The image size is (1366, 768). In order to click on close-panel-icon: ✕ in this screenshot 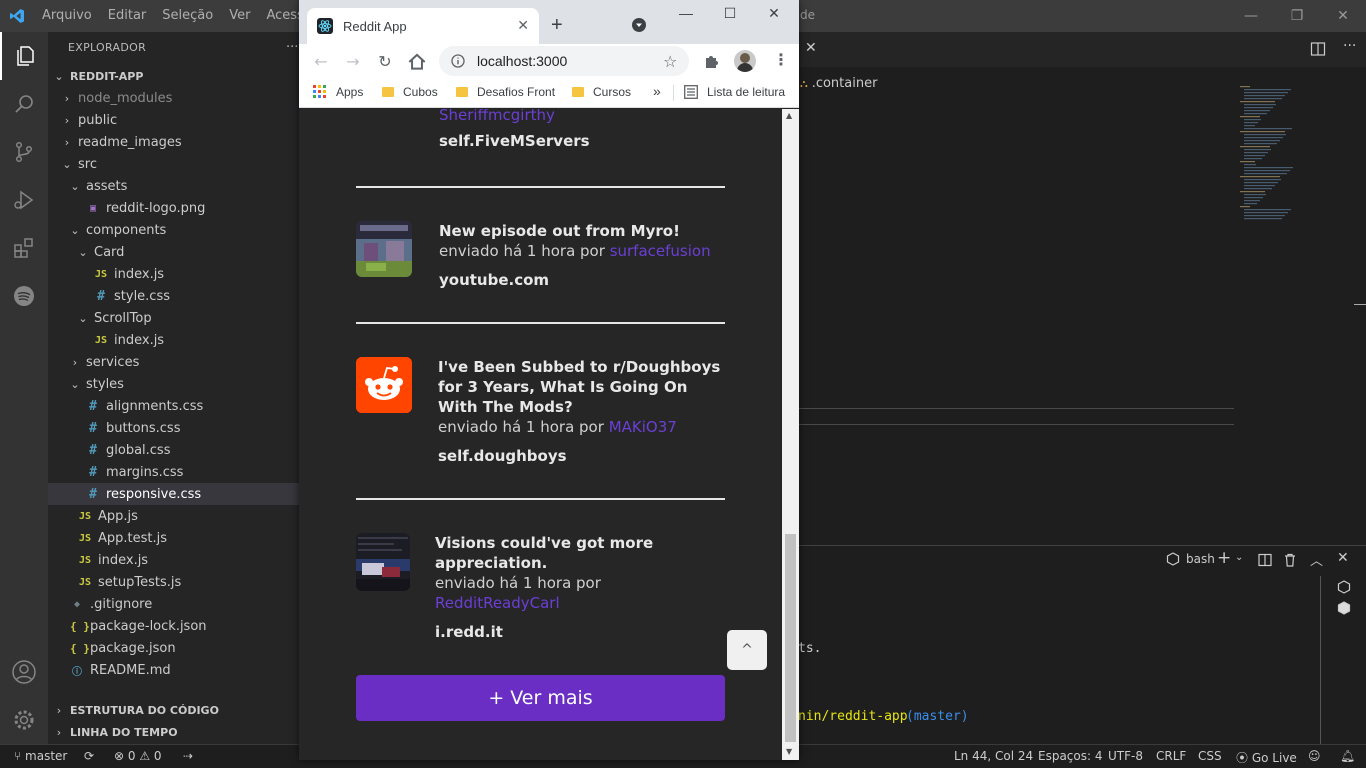, I will do `click(1343, 558)`.